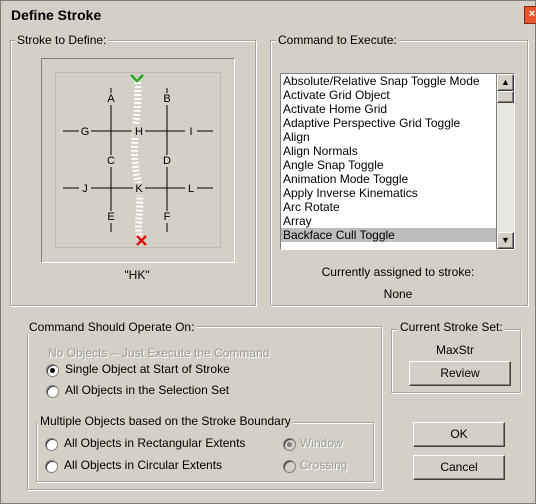 The width and height of the screenshot is (536, 504). Describe the element at coordinates (111, 161) in the screenshot. I see `grid-letter: C` at that location.